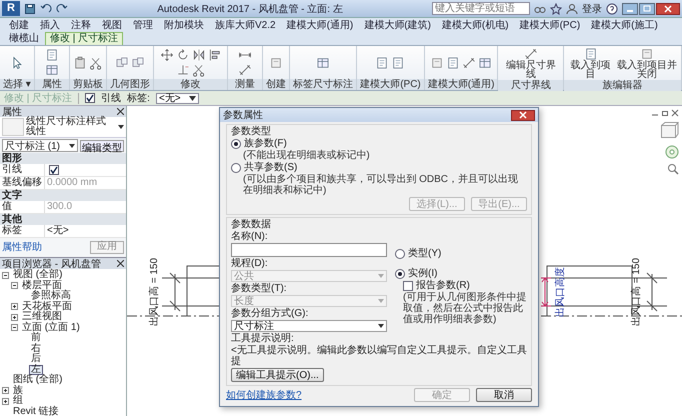  I want to click on tree-item: 参照标高, so click(51, 296).